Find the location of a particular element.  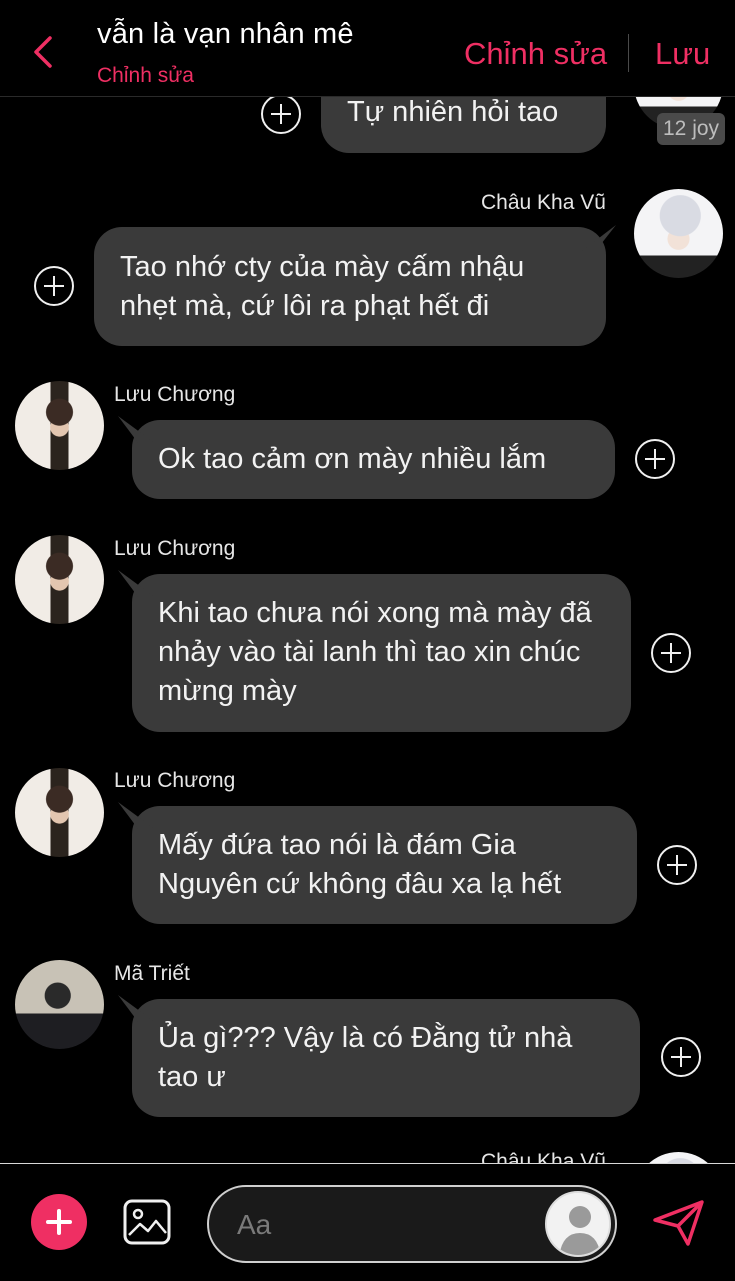

send-icon is located at coordinates (679, 1223).